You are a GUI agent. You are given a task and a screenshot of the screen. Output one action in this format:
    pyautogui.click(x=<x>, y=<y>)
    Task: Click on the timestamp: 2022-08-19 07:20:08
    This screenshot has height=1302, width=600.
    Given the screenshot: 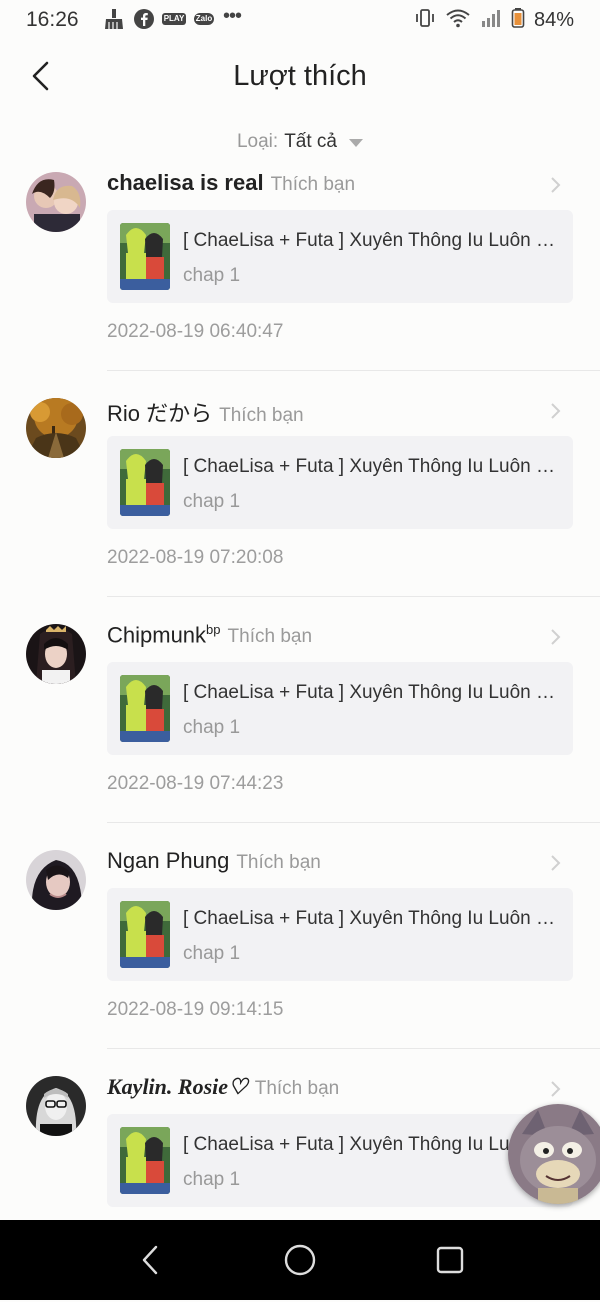 What is the action you would take?
    pyautogui.click(x=195, y=557)
    